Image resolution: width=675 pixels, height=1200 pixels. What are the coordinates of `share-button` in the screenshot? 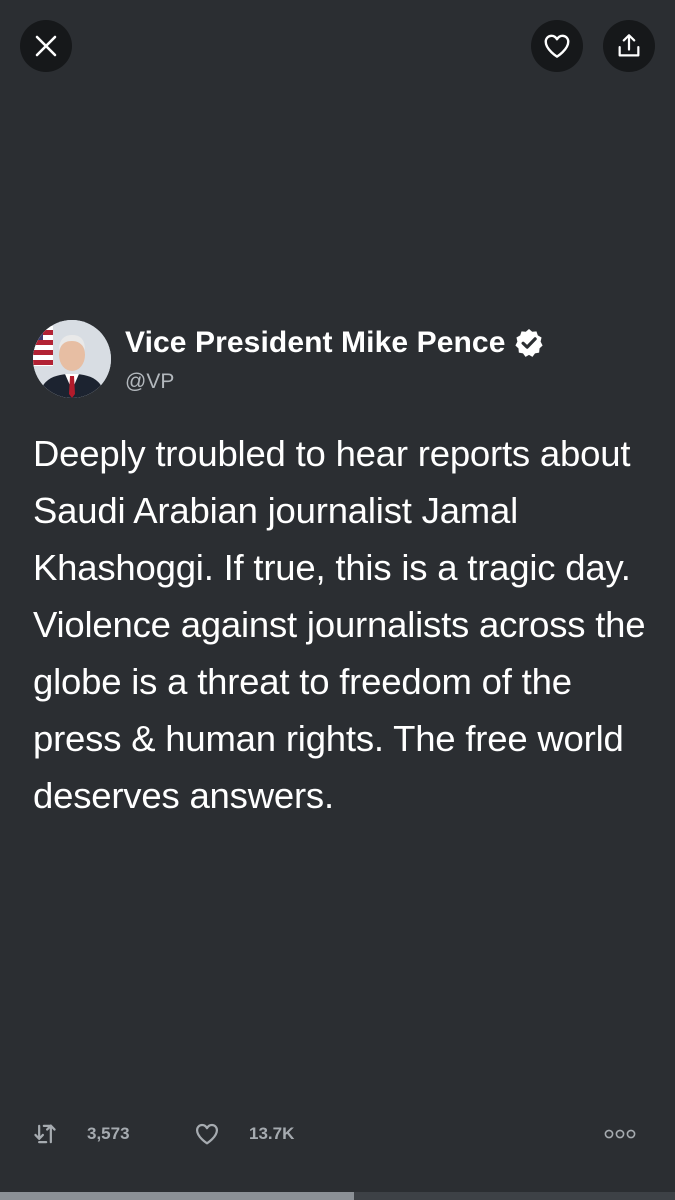 It's located at (629, 46).